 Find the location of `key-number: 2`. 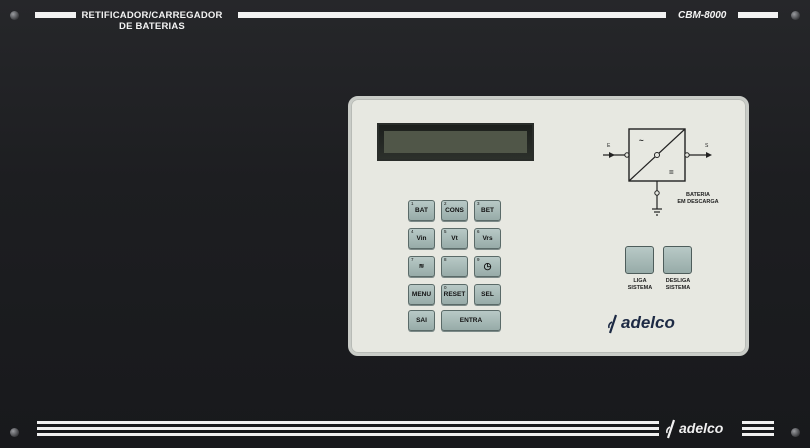

key-number: 2 is located at coordinates (445, 203).